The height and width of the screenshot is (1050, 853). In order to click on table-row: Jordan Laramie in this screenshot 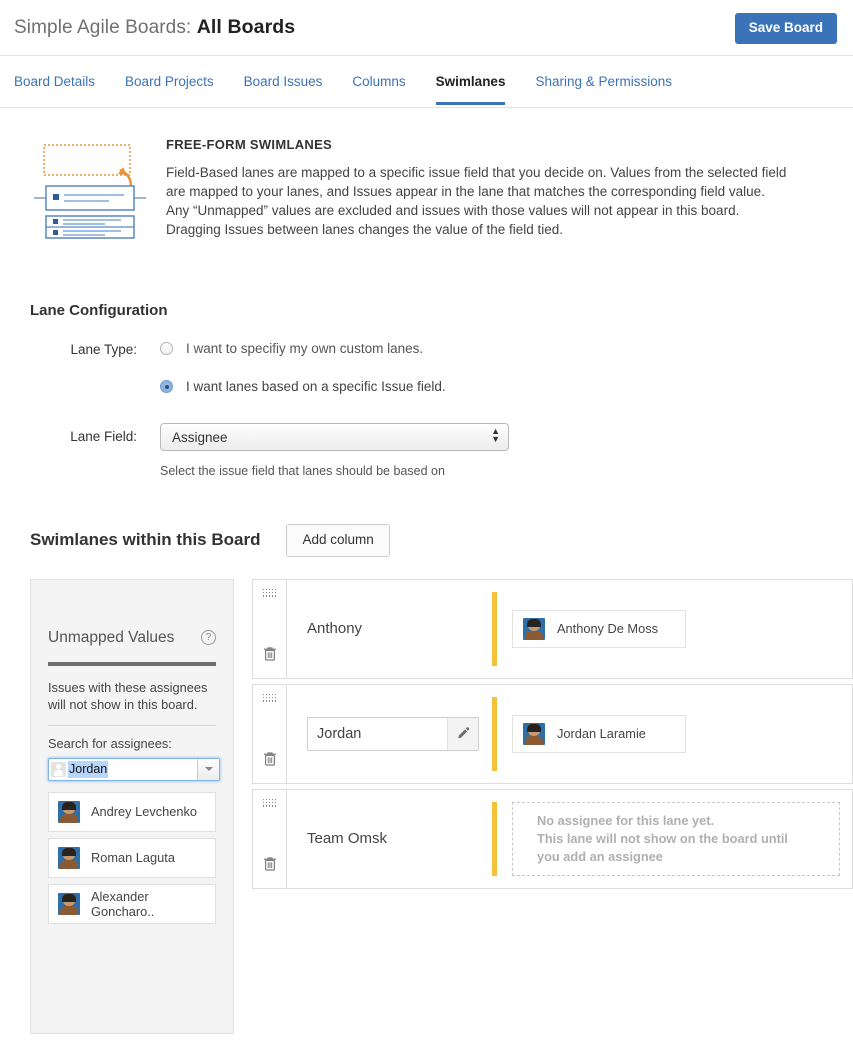, I will do `click(552, 733)`.